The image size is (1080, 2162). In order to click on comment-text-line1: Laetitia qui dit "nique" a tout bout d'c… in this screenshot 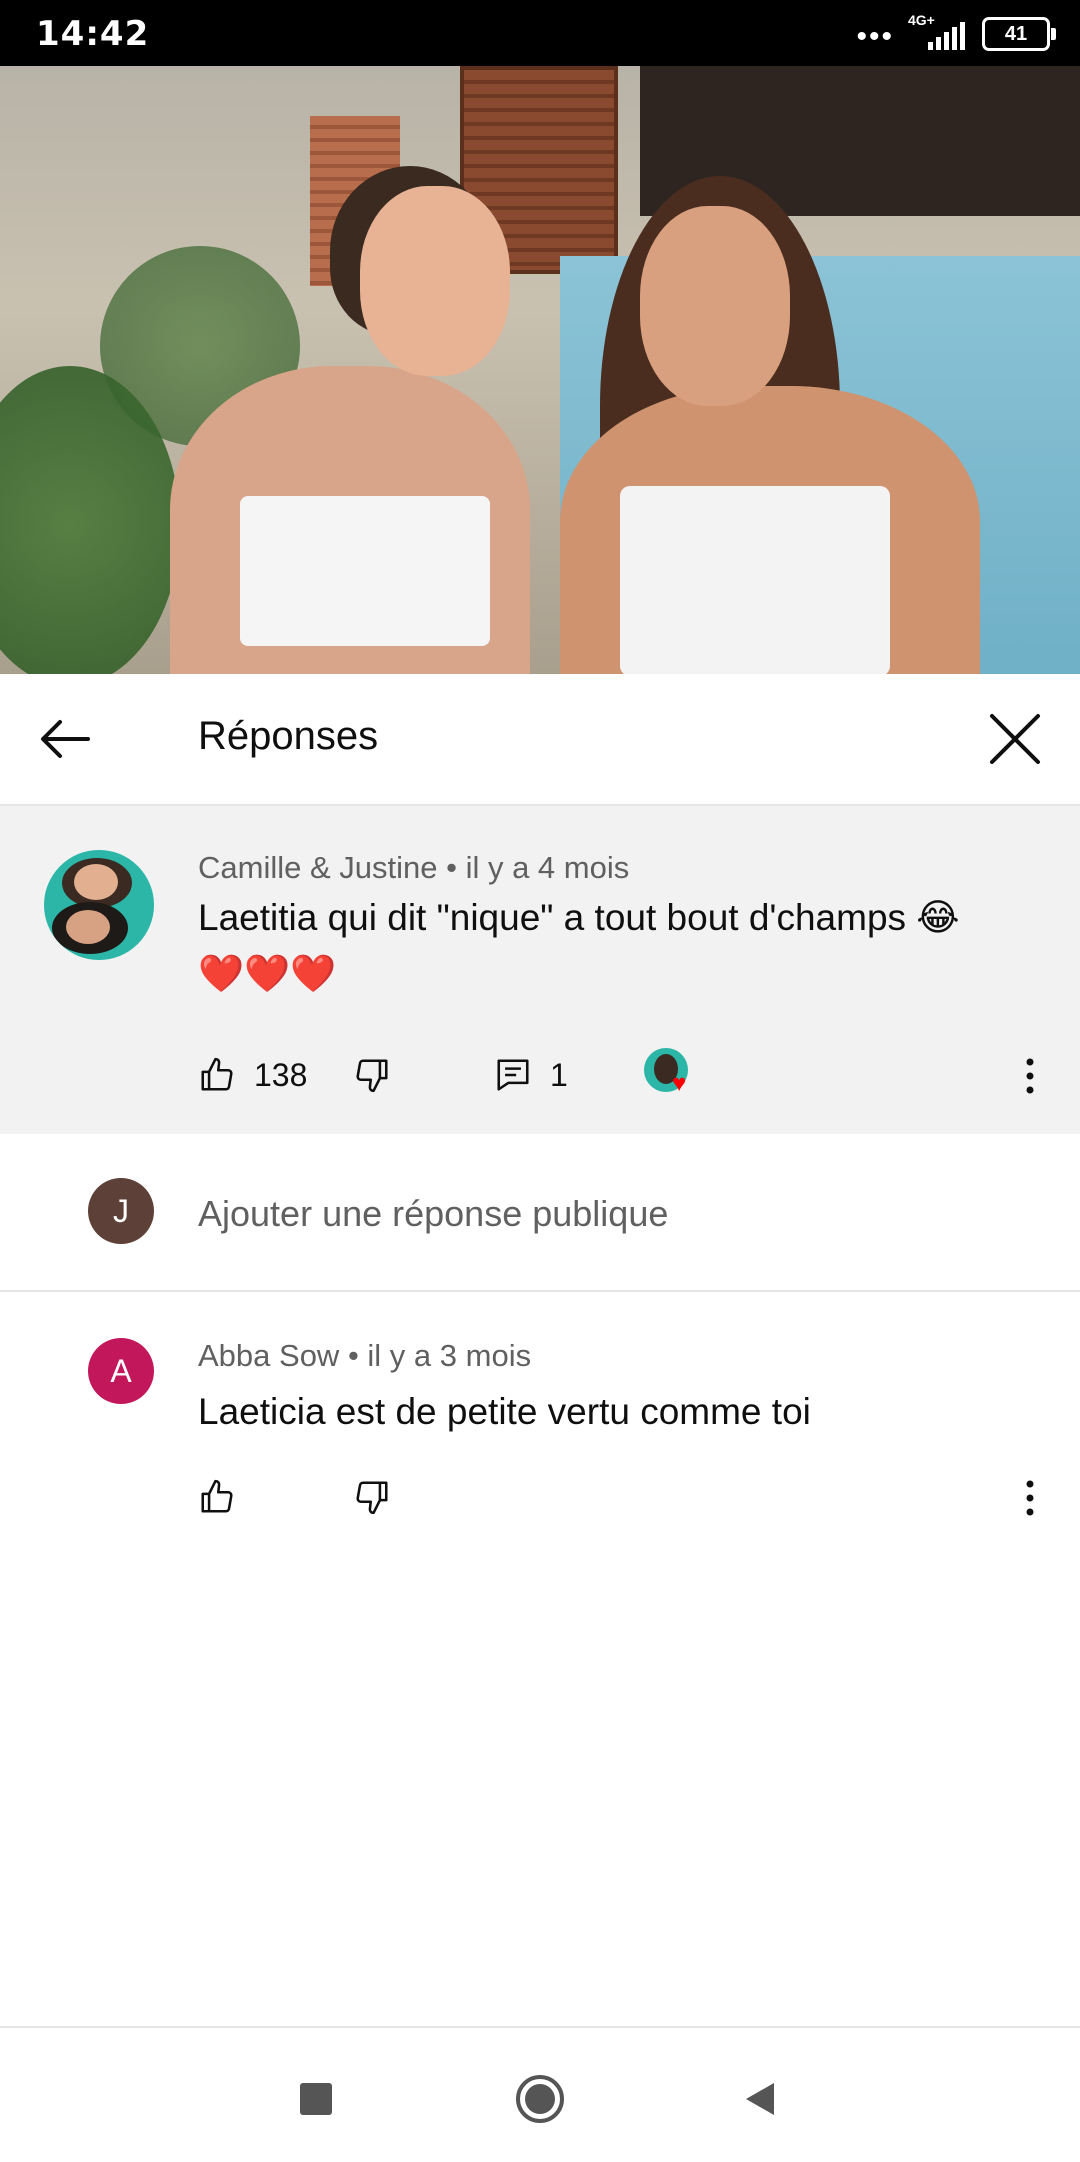, I will do `click(579, 917)`.